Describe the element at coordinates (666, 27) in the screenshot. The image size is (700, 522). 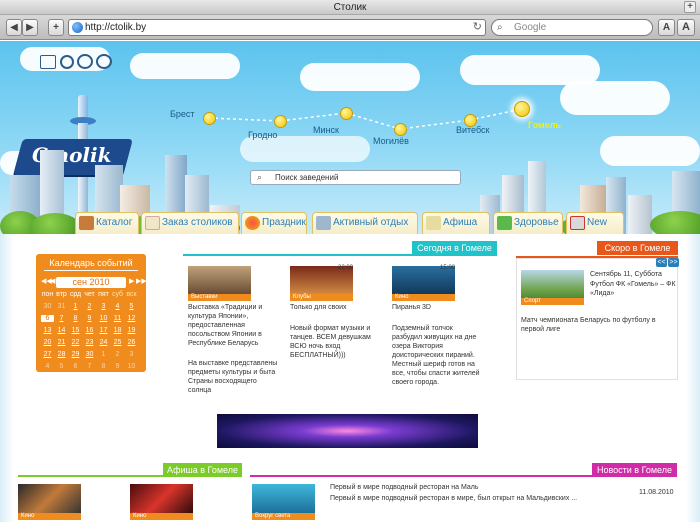
I see `font-smaller-button: A` at that location.